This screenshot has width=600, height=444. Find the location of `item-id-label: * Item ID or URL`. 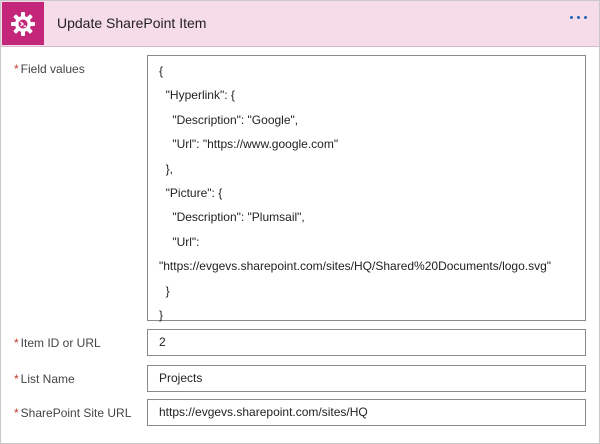

item-id-label: * Item ID or URL is located at coordinates (57, 343).